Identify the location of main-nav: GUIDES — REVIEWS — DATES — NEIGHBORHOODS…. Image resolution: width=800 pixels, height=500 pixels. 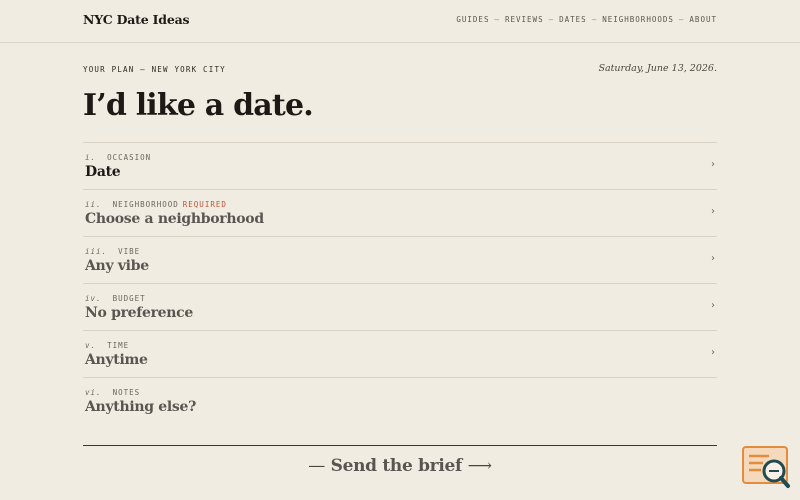
(586, 19).